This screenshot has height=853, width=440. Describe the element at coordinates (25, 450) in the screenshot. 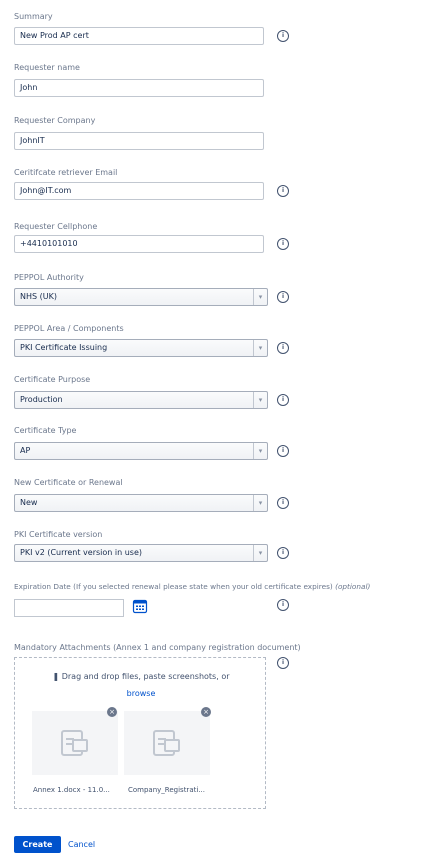

I see `cert-type-value: AP` at that location.